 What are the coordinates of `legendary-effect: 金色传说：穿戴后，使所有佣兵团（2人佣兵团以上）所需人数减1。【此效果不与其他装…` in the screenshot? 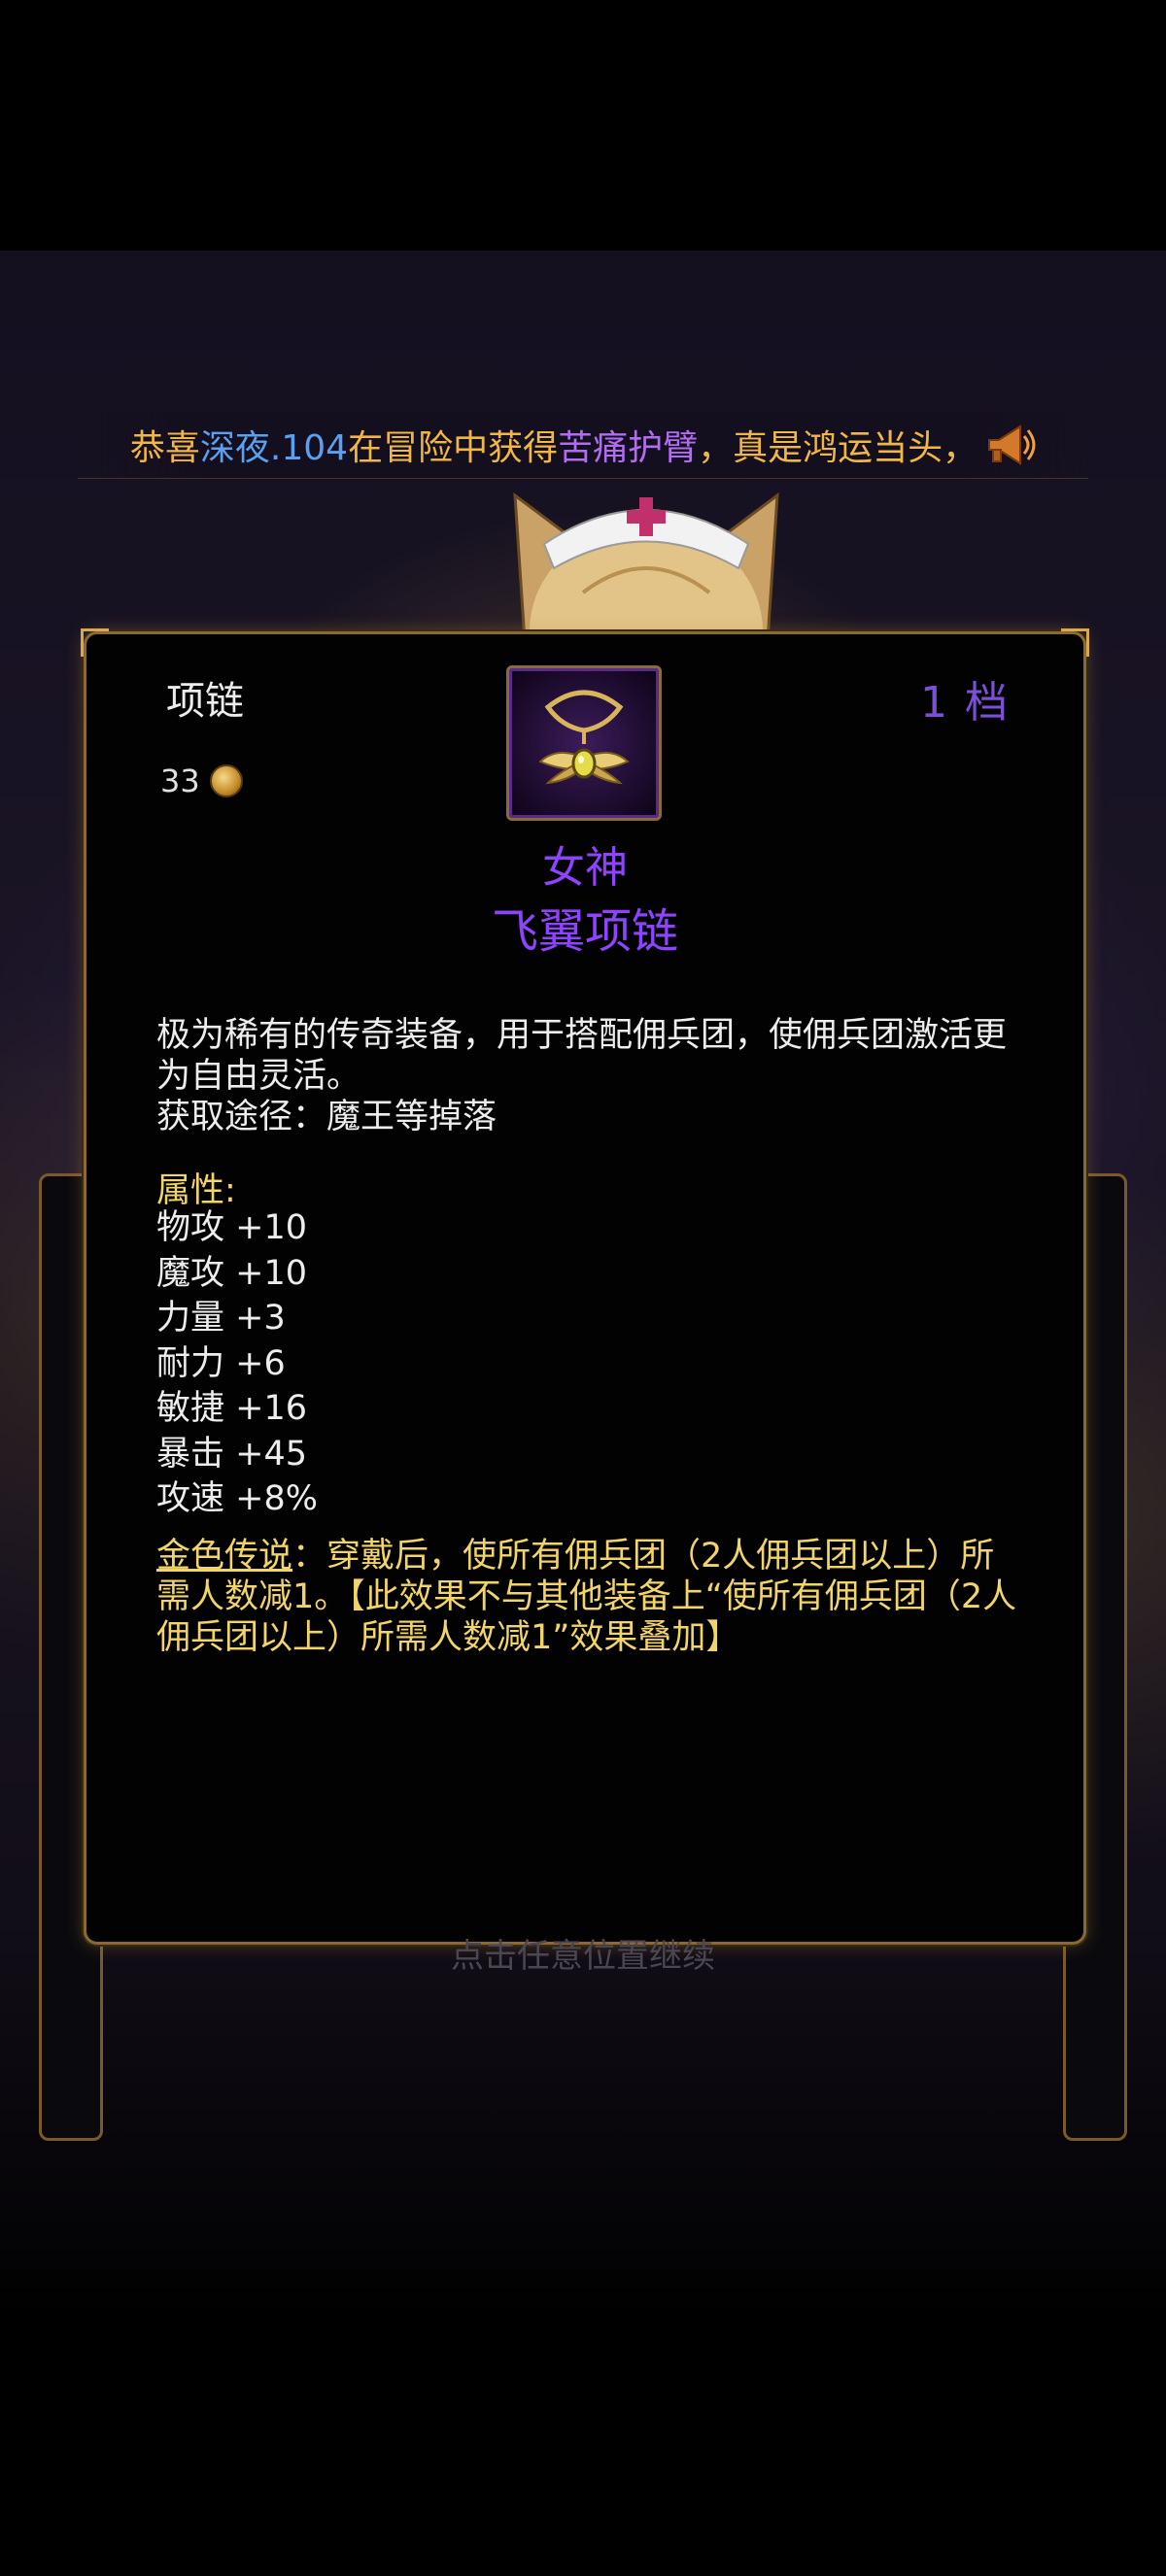 It's located at (588, 1597).